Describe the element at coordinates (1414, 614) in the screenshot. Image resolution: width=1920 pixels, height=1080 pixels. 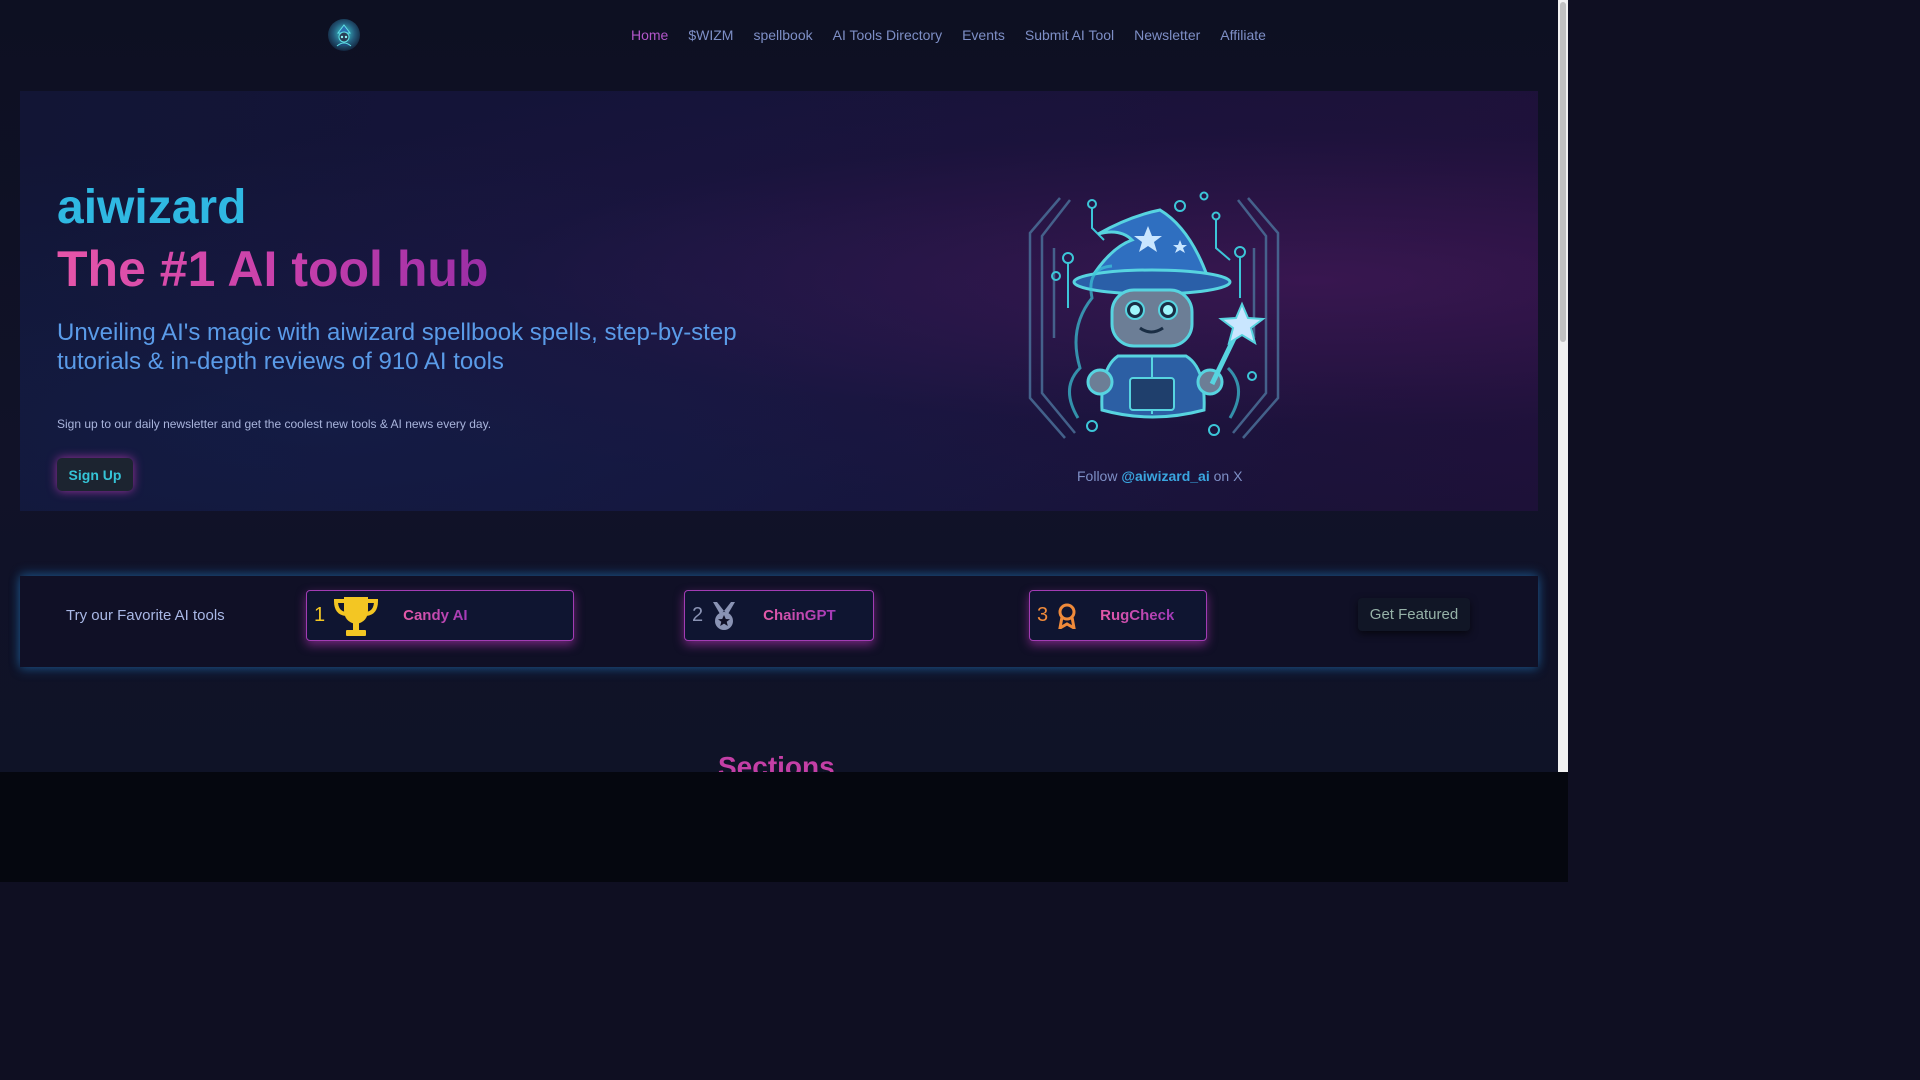
I see `get-featured-button: Get Featured` at that location.